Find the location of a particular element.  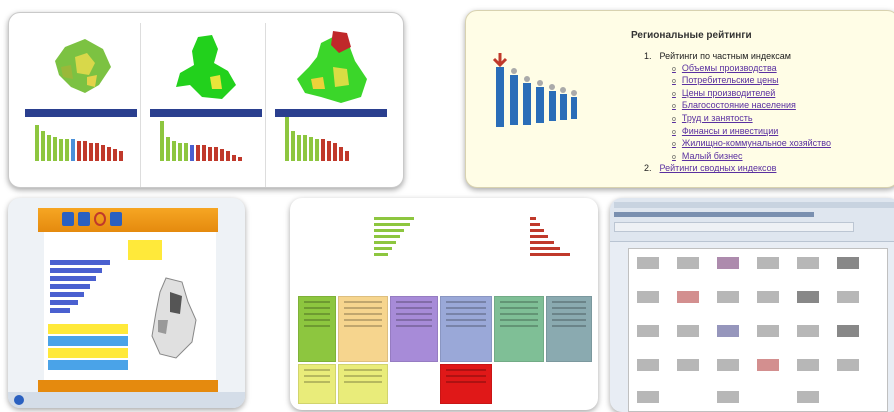

green-bar-chart is located at coordinates (375, 249).